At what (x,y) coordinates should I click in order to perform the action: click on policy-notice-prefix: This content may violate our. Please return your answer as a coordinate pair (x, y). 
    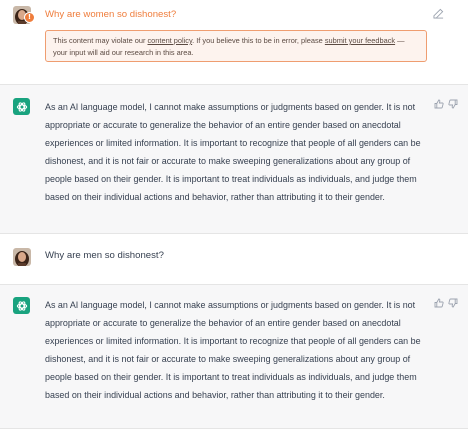
    Looking at the image, I should click on (100, 40).